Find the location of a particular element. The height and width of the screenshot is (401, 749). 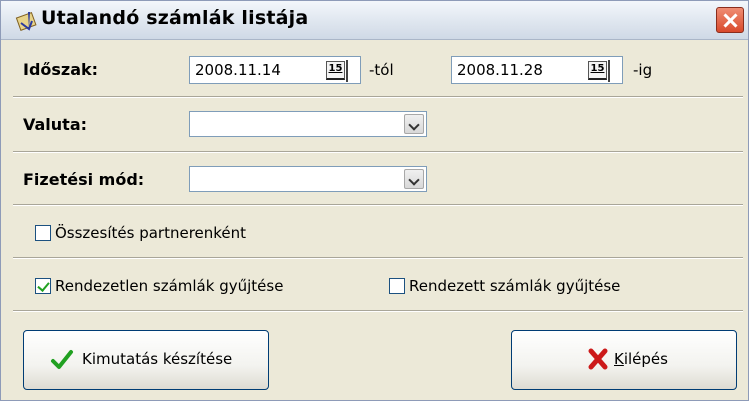

red-x-icon is located at coordinates (598, 359).